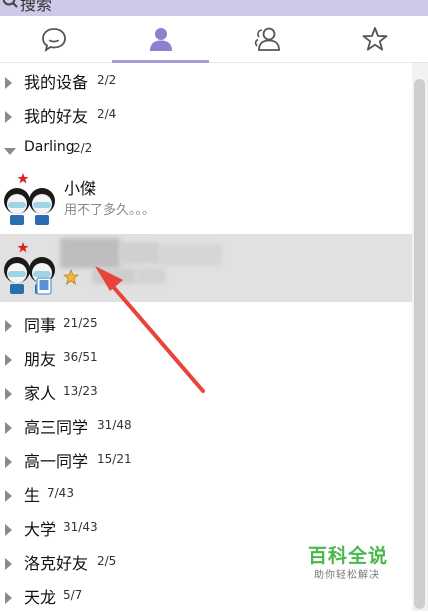 The image size is (428, 612). What do you see at coordinates (348, 556) in the screenshot?
I see `watermark-title: 百科全说` at bounding box center [348, 556].